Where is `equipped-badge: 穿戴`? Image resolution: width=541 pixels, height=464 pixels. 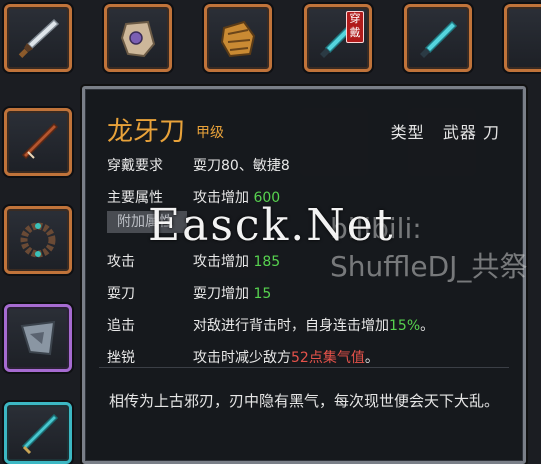 equipped-badge: 穿戴 is located at coordinates (355, 27).